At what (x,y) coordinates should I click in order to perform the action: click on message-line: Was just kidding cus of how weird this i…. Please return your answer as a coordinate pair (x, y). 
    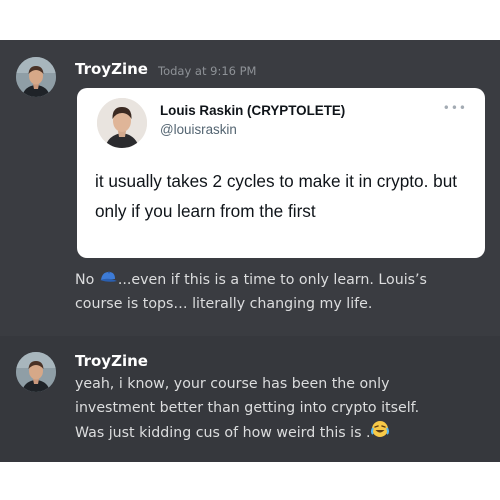
    Looking at the image, I should click on (285, 433).